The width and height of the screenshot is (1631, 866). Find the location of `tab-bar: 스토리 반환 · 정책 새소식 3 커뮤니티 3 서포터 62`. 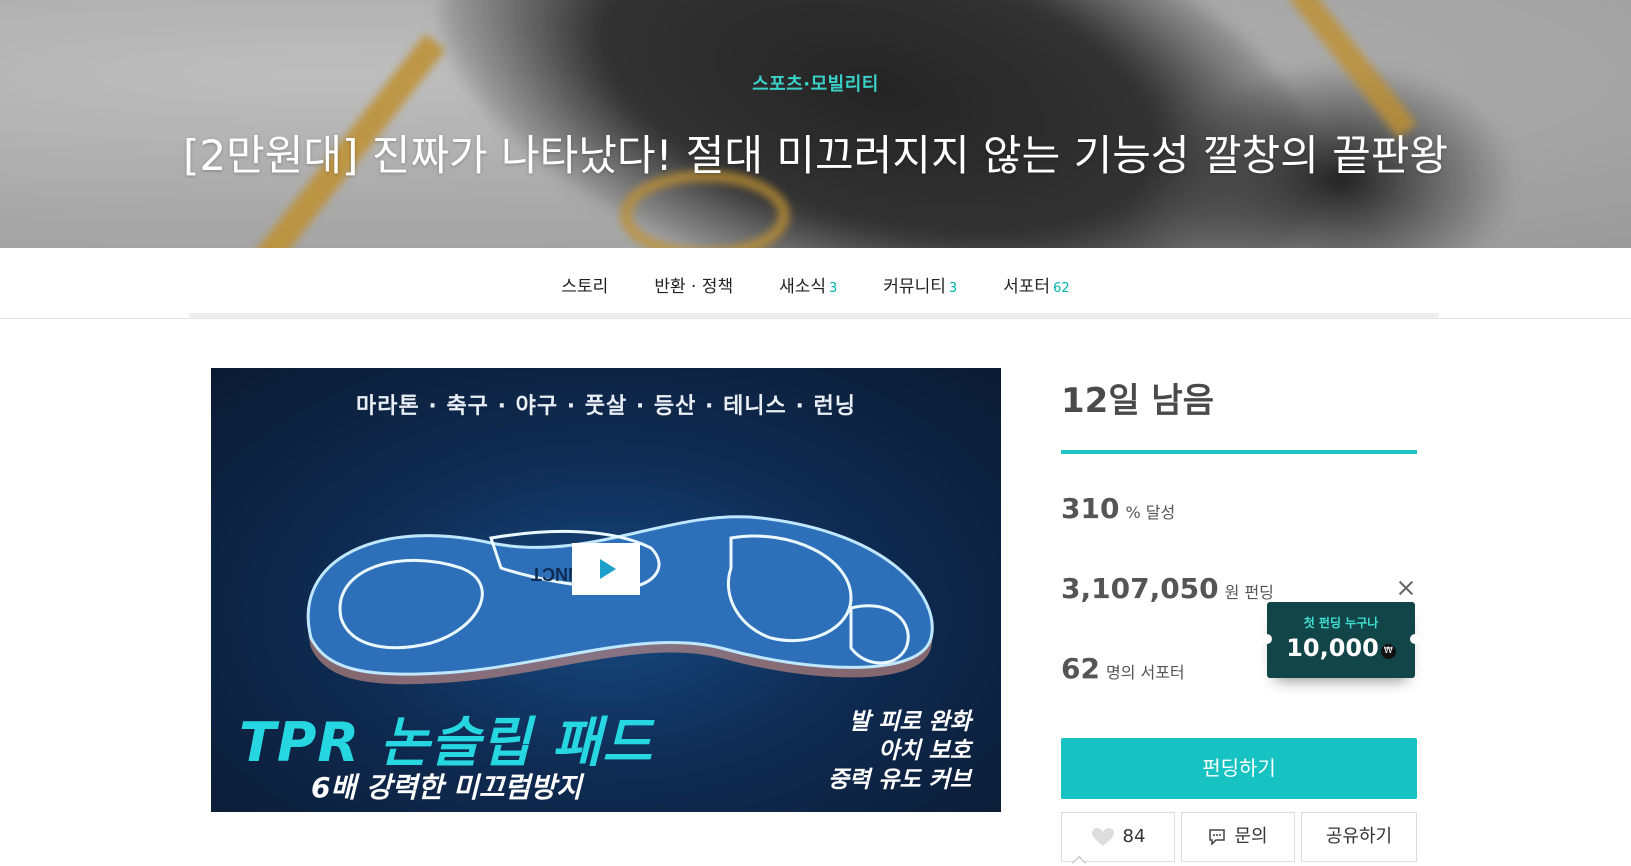

tab-bar: 스토리 반환 · 정책 새소식 3 커뮤니티 3 서포터 62 is located at coordinates (815, 283).